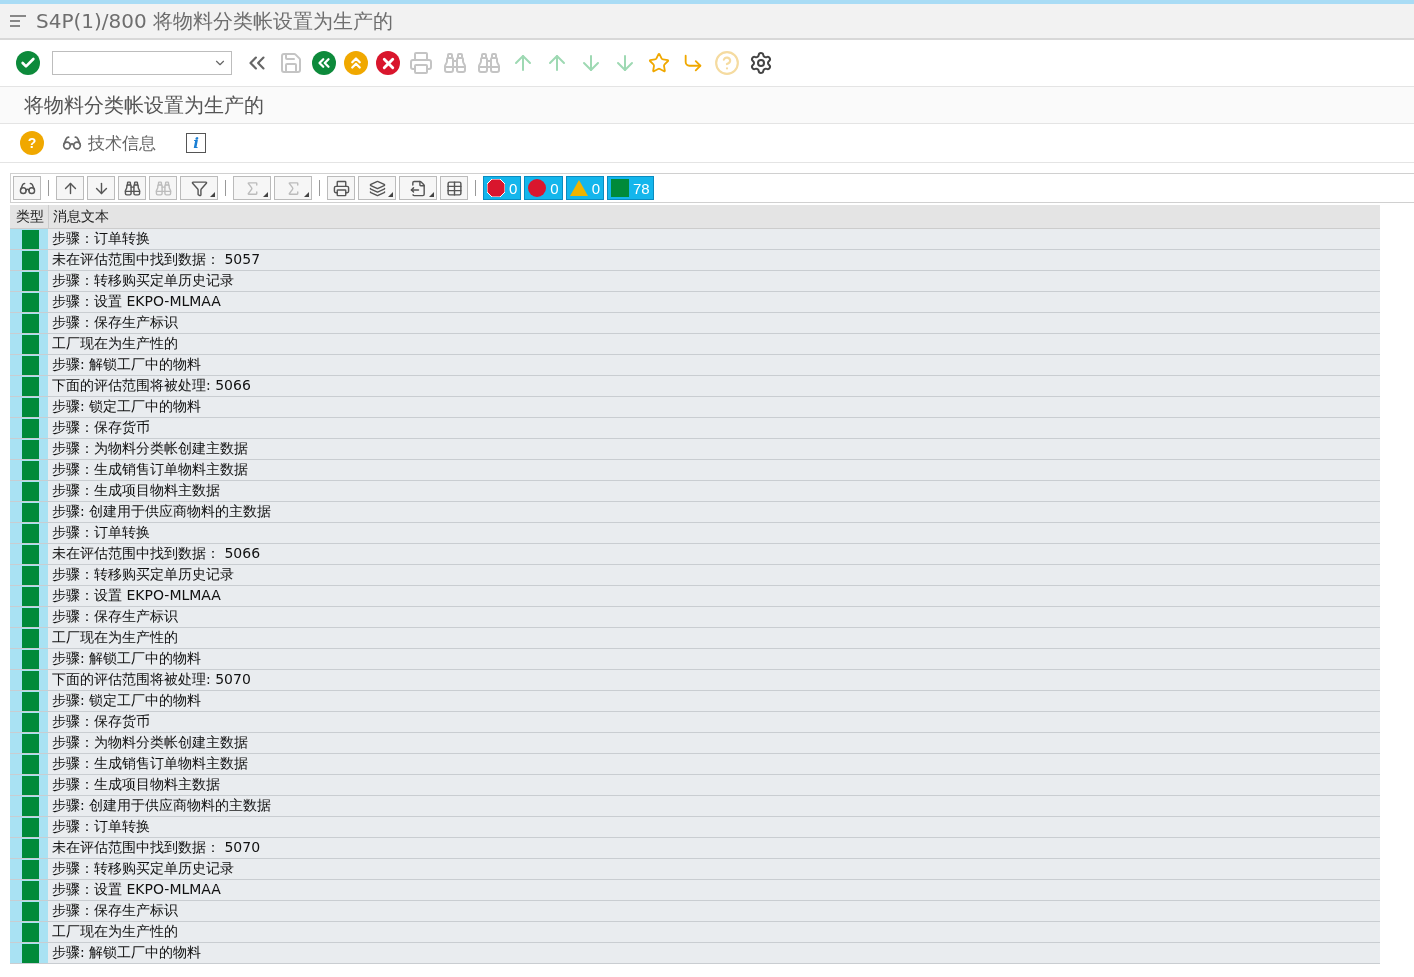 The image size is (1414, 977). Describe the element at coordinates (32, 143) in the screenshot. I see `help-button: ?` at that location.